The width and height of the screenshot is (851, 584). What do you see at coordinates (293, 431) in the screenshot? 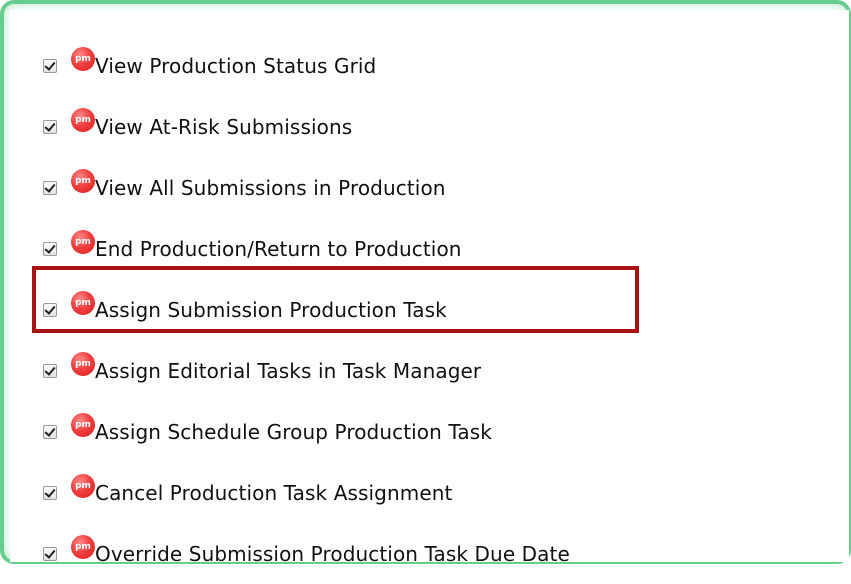
I see `permission-label: Assign Schedule Group Production Task` at bounding box center [293, 431].